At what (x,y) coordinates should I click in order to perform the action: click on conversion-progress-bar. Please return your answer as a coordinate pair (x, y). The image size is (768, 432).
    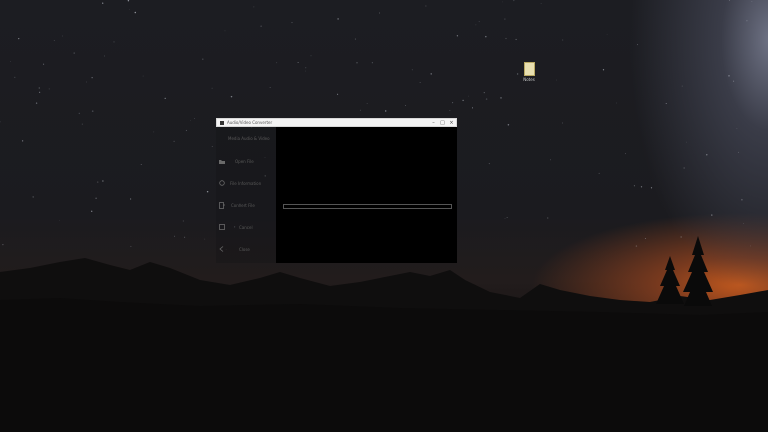
    Looking at the image, I should click on (367, 206).